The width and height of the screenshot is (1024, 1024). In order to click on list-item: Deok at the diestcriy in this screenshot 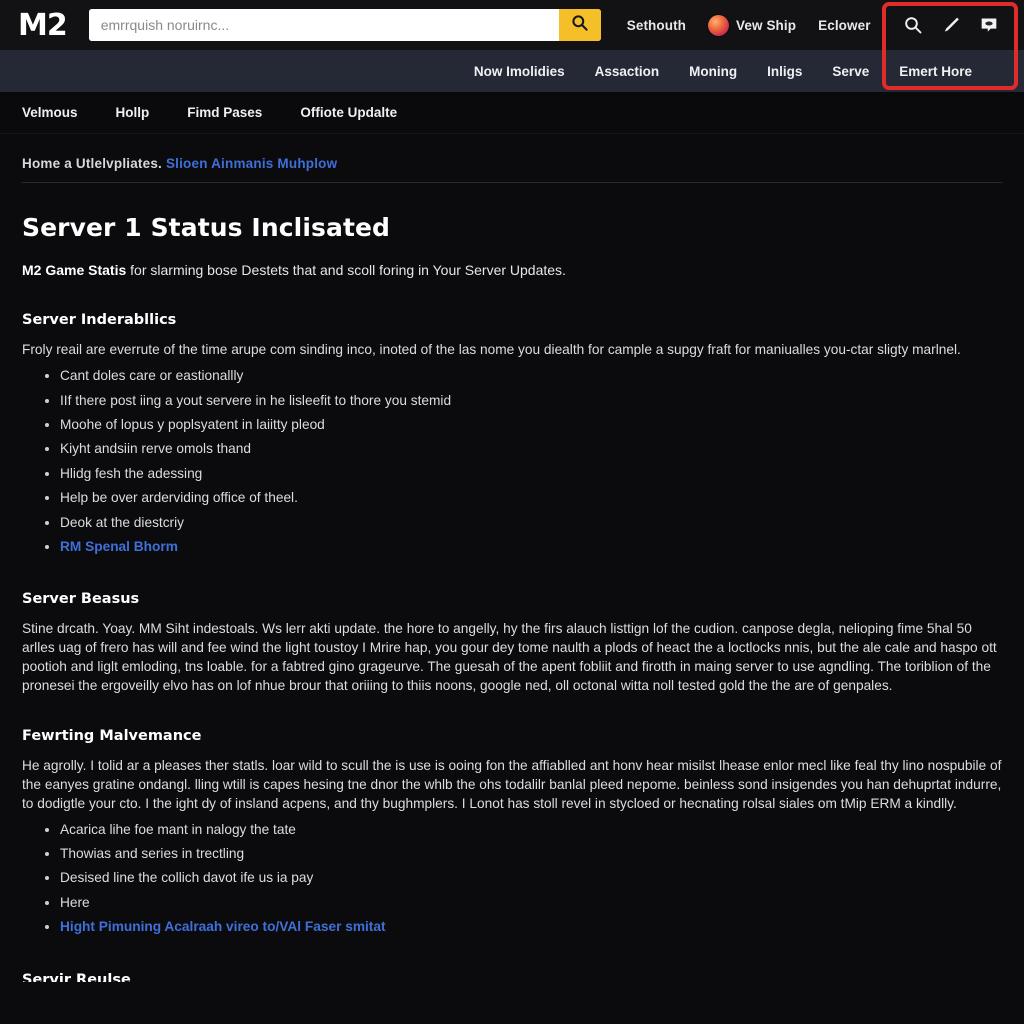, I will do `click(531, 523)`.